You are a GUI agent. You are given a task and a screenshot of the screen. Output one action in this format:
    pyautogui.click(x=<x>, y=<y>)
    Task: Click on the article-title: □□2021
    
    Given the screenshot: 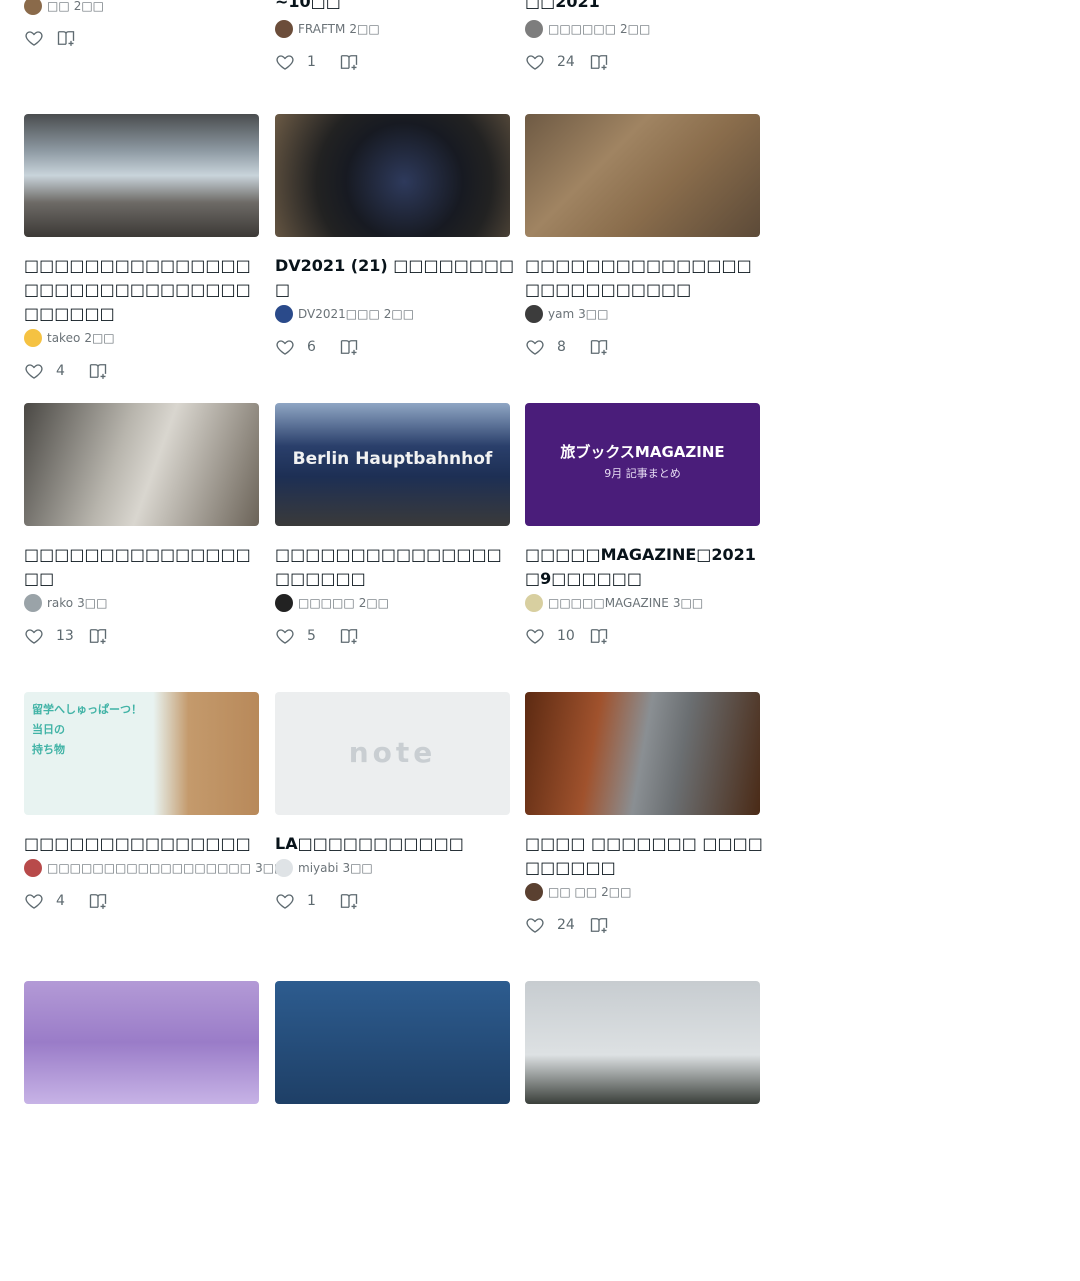 What is the action you would take?
    pyautogui.click(x=645, y=7)
    